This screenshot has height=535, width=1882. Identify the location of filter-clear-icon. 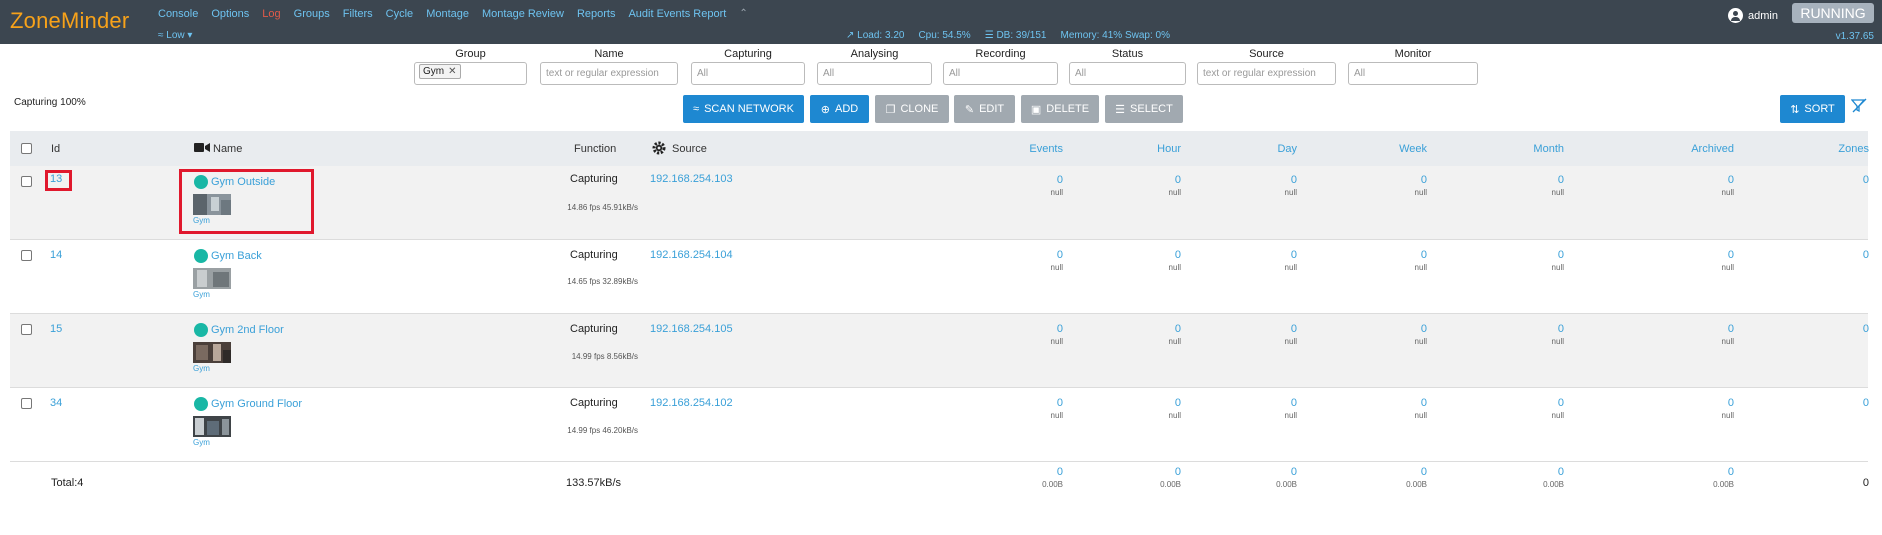
(1859, 106).